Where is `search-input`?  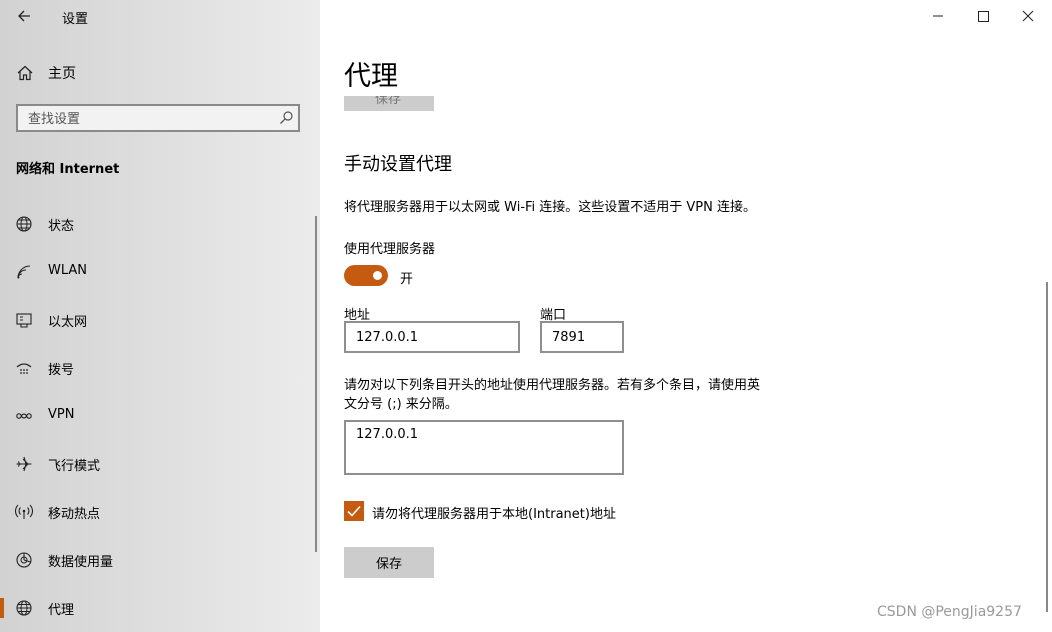 search-input is located at coordinates (148, 119).